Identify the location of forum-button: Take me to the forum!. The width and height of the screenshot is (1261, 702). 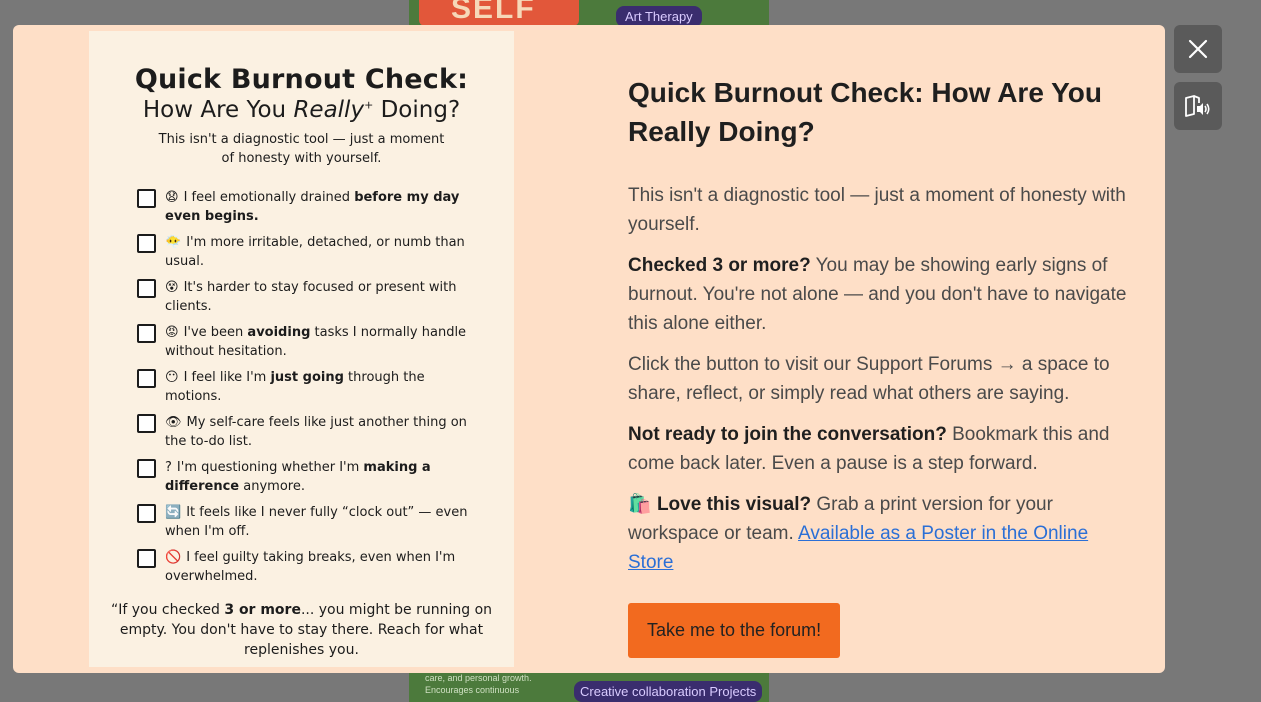
(734, 630).